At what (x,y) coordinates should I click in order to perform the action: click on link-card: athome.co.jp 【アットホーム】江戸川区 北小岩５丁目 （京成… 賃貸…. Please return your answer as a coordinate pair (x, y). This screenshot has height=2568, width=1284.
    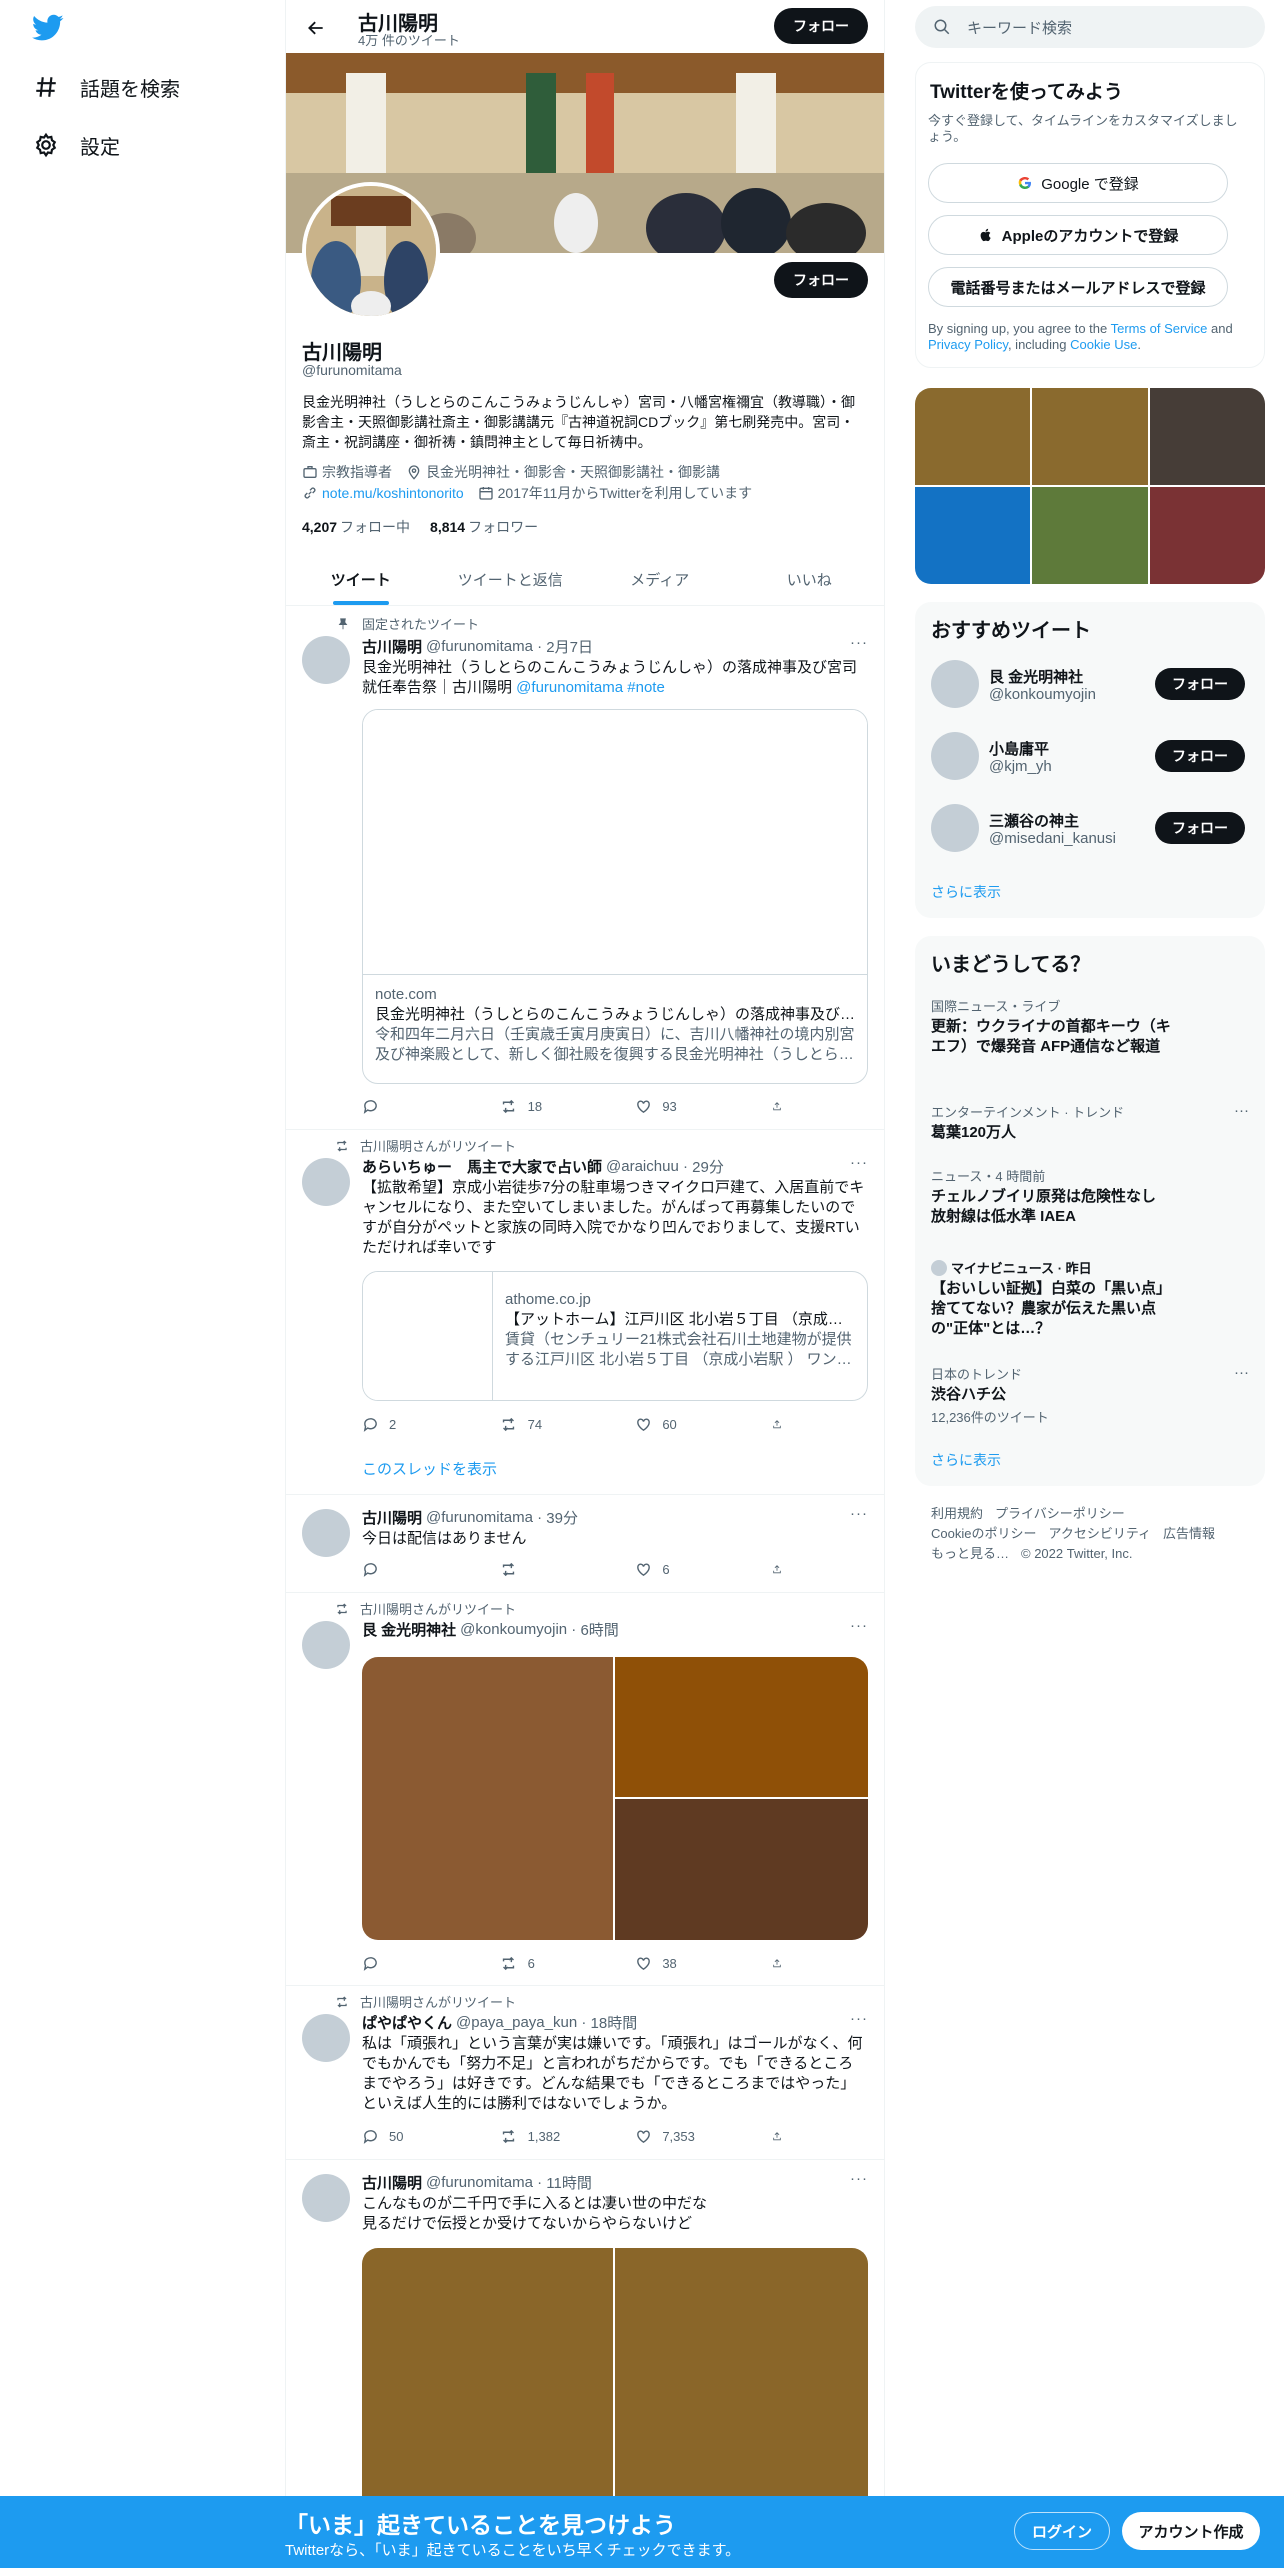
    Looking at the image, I should click on (615, 1336).